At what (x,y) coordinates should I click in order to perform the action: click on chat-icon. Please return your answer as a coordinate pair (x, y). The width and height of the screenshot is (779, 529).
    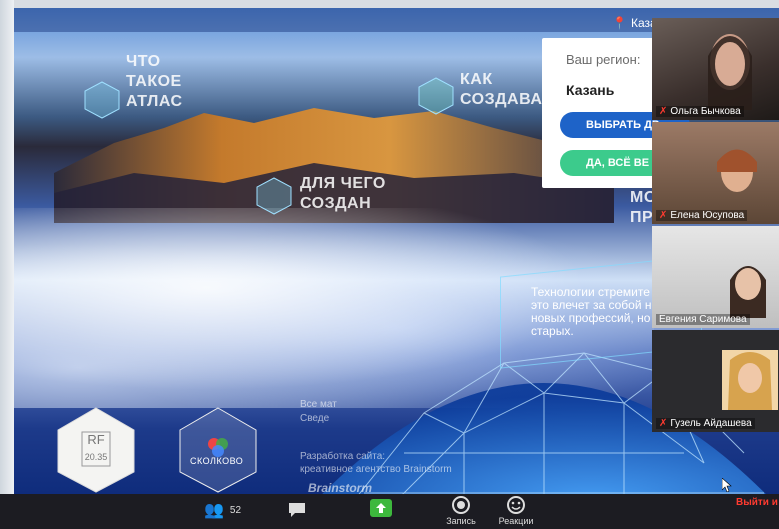
    Looking at the image, I should click on (297, 510).